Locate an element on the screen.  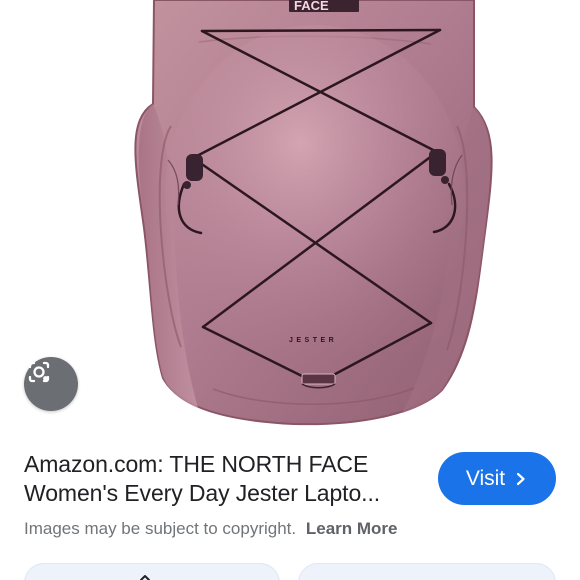
model-mark-text: JESTER is located at coordinates (313, 340).